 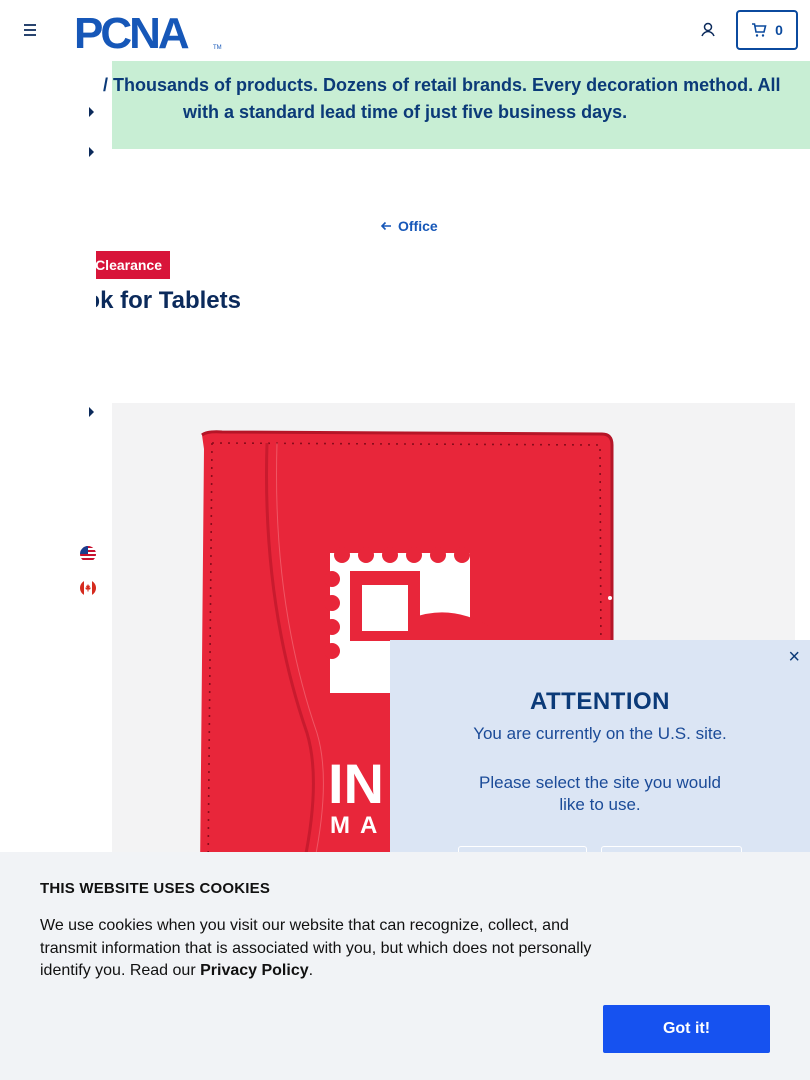 What do you see at coordinates (708, 30) in the screenshot?
I see `user-icon` at bounding box center [708, 30].